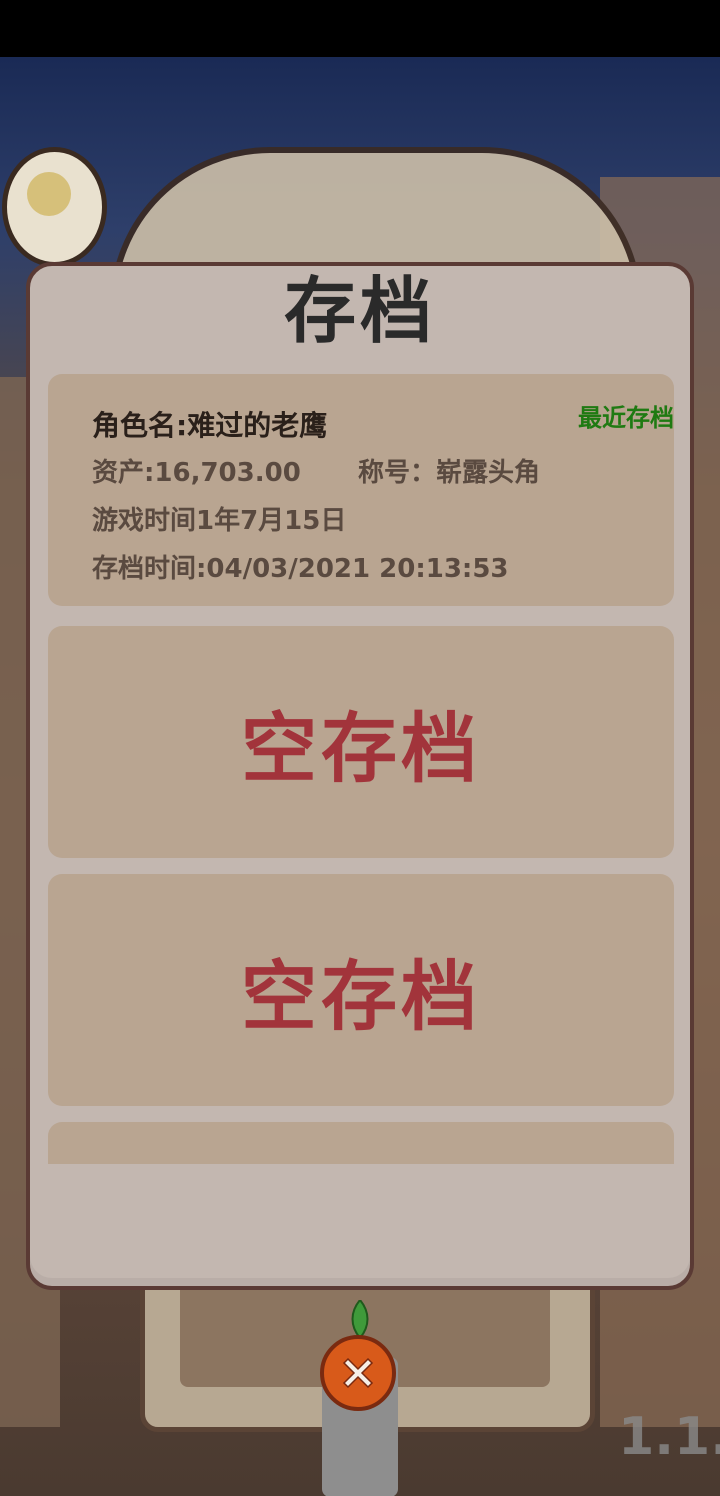 This screenshot has width=720, height=1496. I want to click on save-time: 存档时间:04/03/2021 20:13:53, so click(300, 569).